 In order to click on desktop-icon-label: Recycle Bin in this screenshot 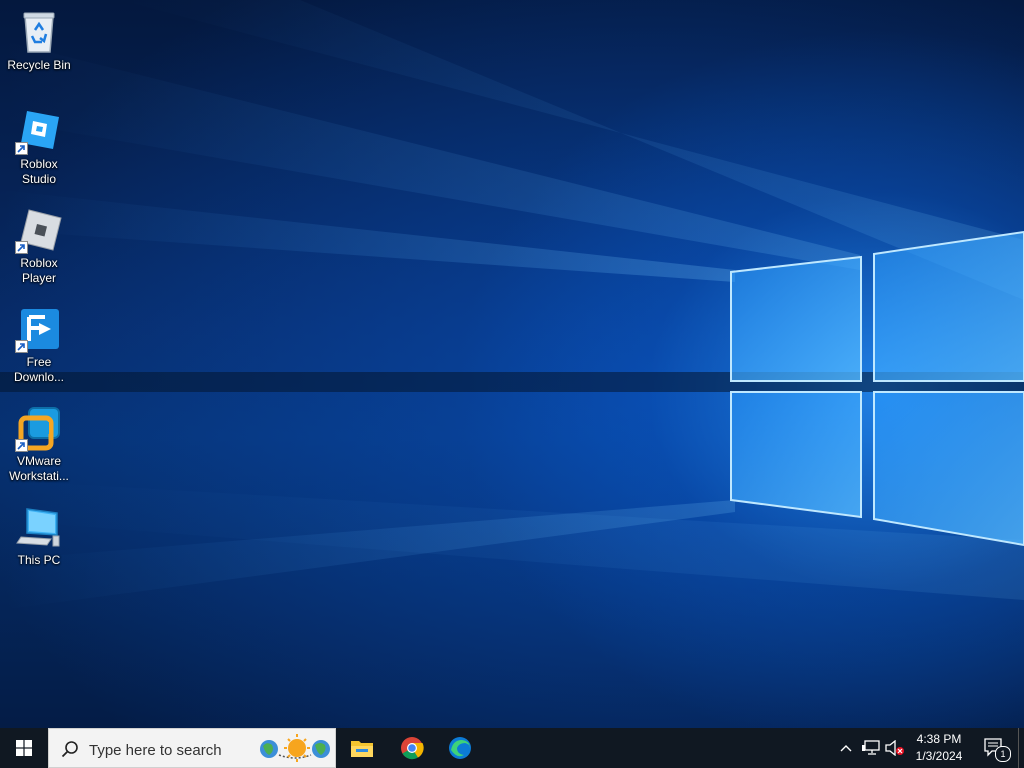, I will do `click(39, 65)`.